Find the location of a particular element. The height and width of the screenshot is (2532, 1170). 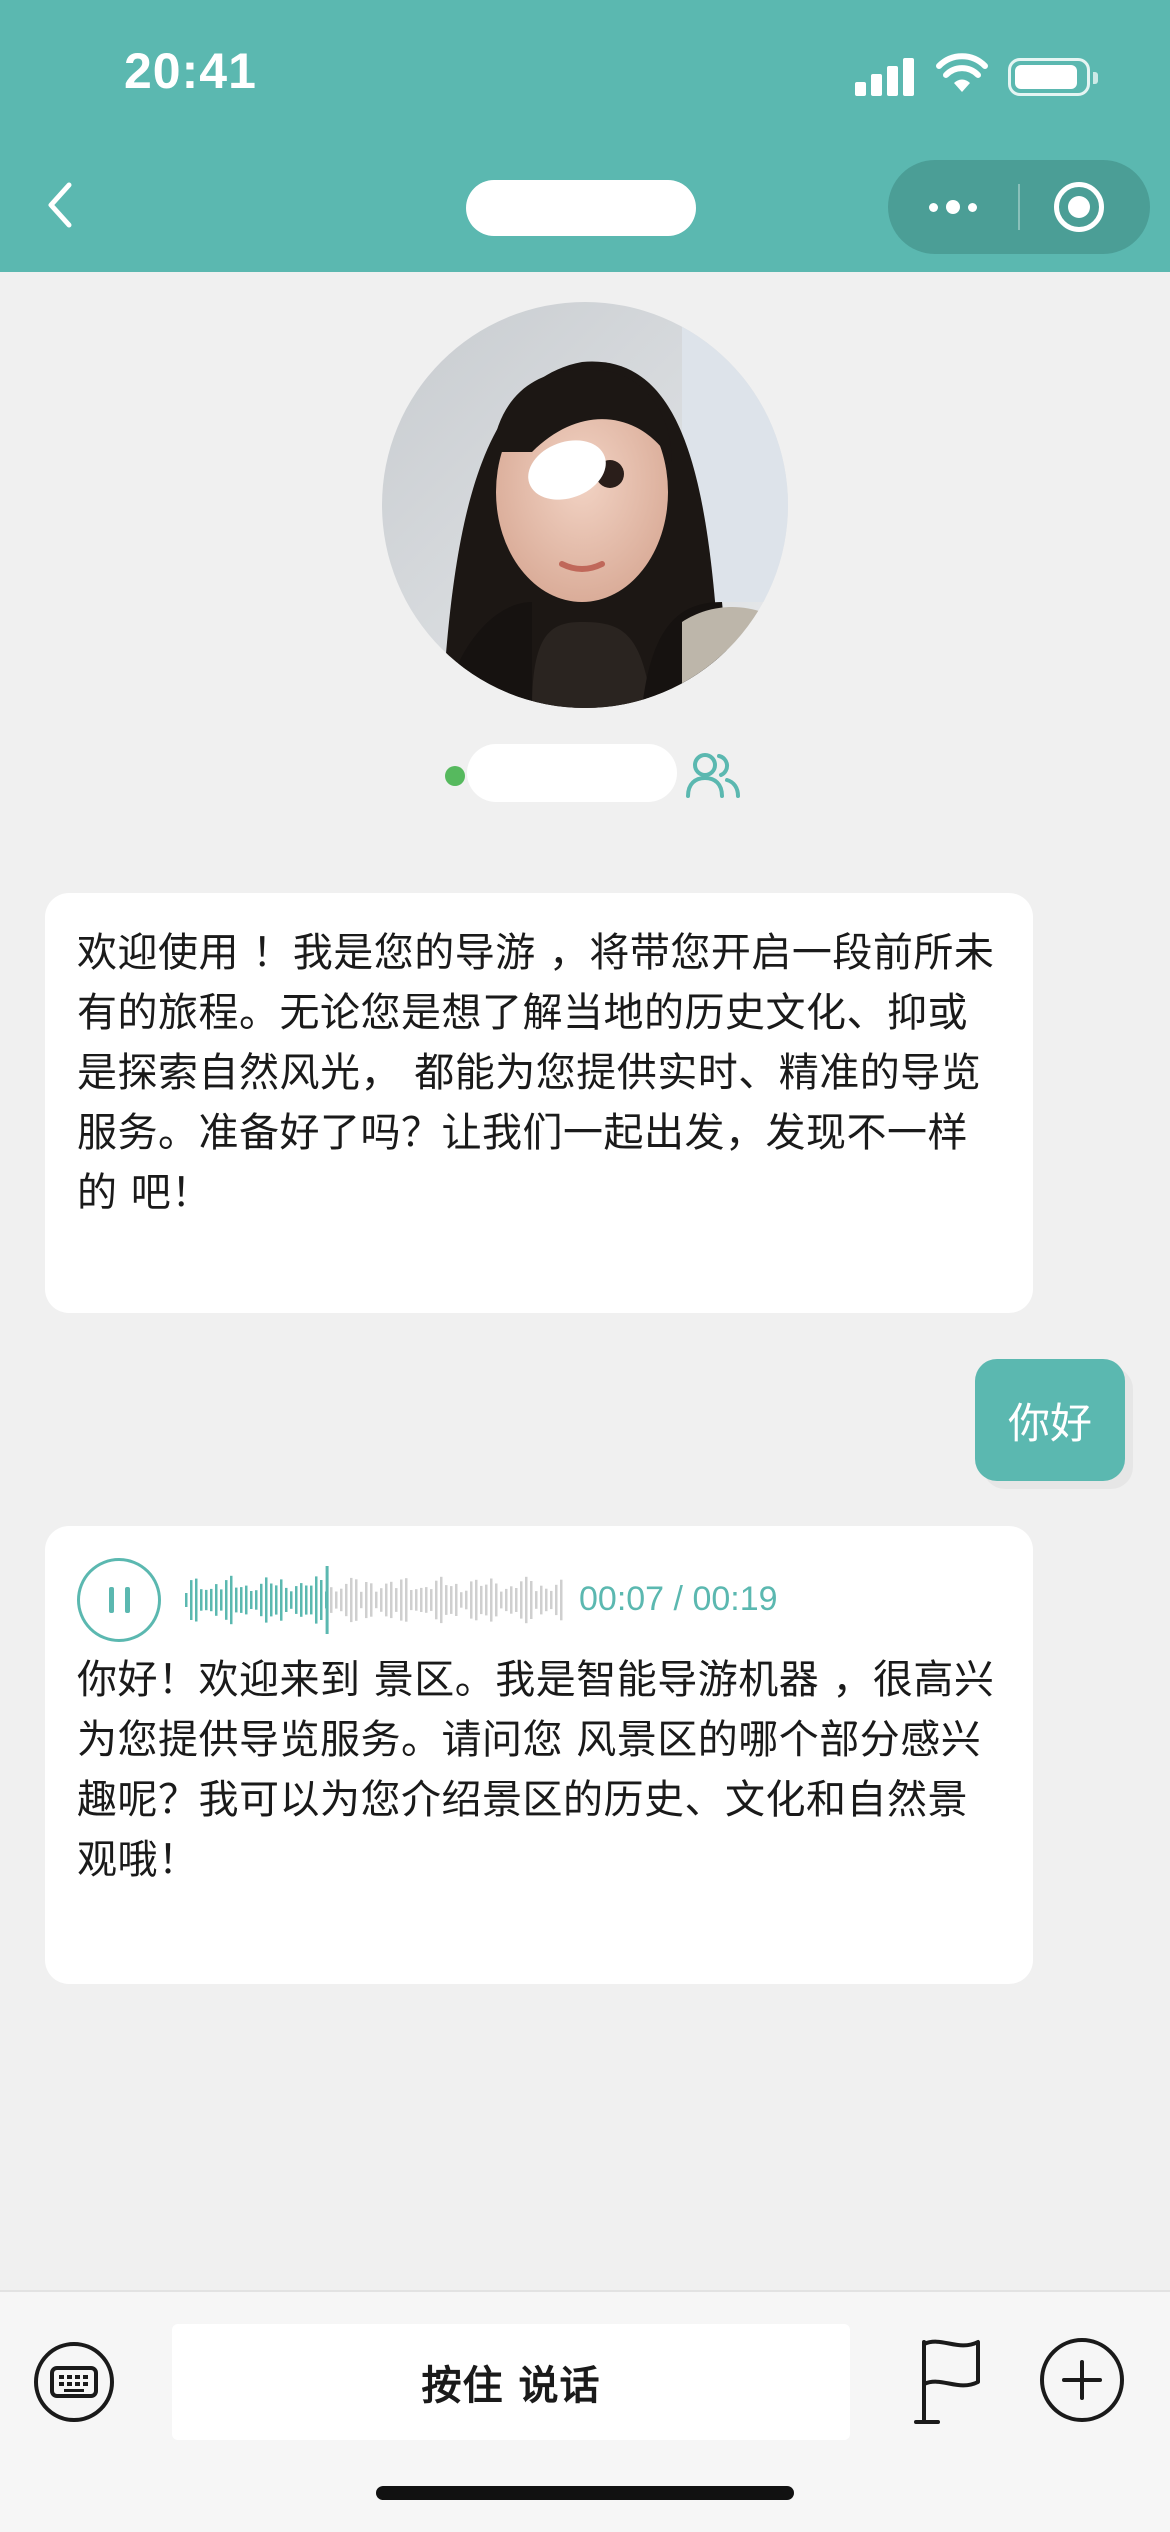

keyboard-icon is located at coordinates (74, 2382).